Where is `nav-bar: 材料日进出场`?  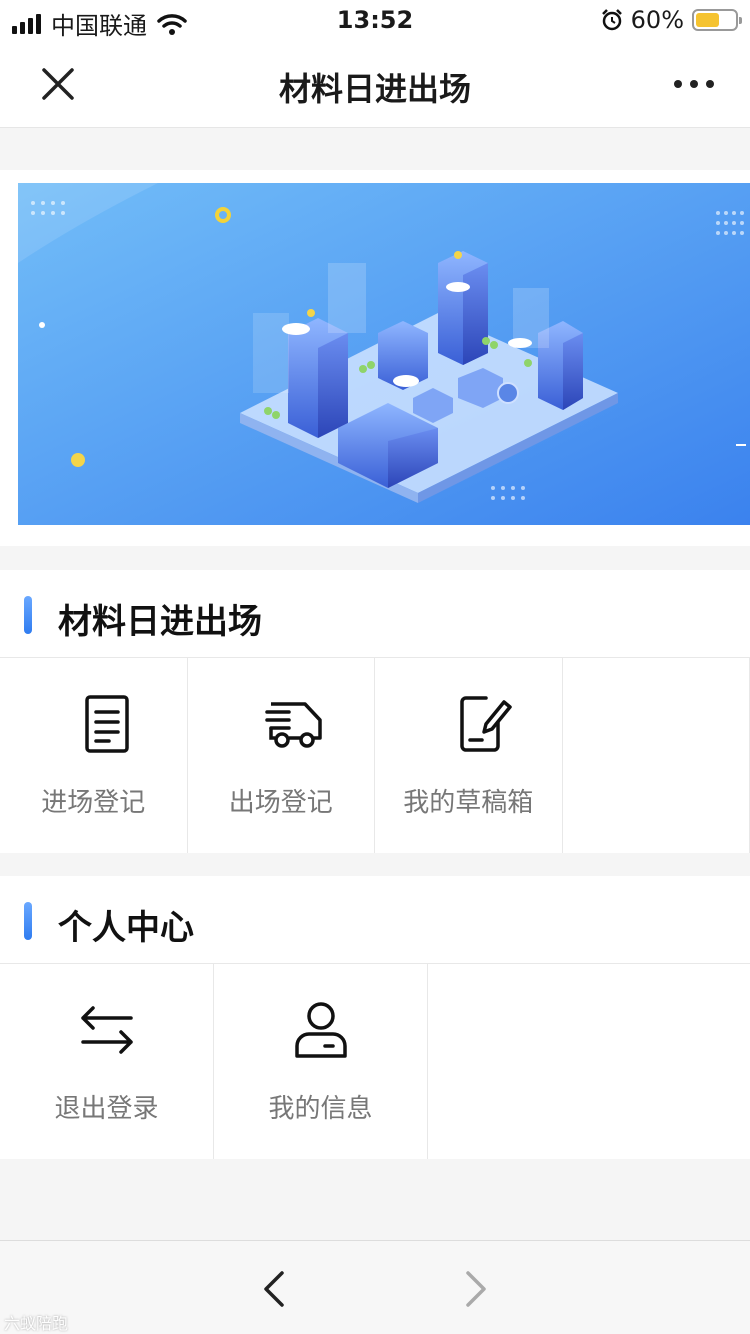 nav-bar: 材料日进出场 is located at coordinates (375, 84).